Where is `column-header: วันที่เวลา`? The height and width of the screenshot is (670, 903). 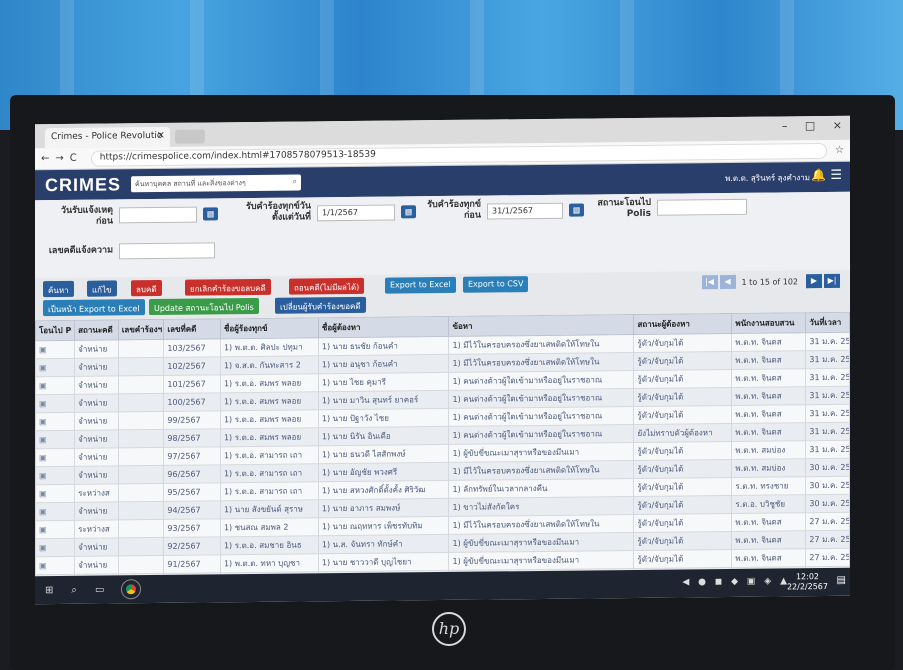
column-header: วันที่เวลา is located at coordinates (827, 322).